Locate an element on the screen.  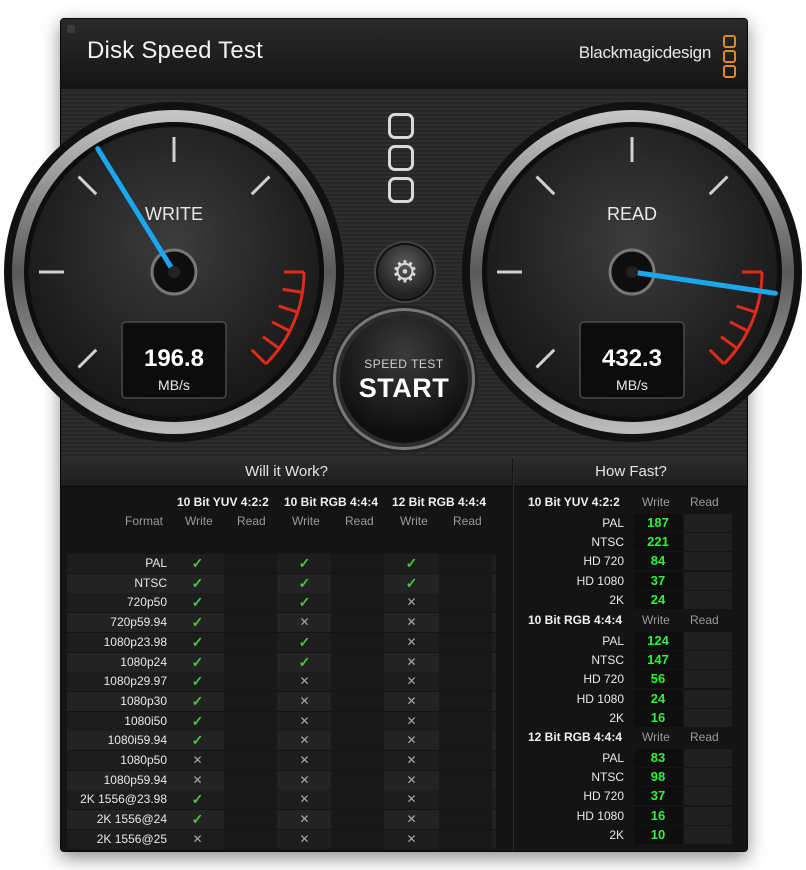
read-gauge-needle-pin is located at coordinates (632, 272).